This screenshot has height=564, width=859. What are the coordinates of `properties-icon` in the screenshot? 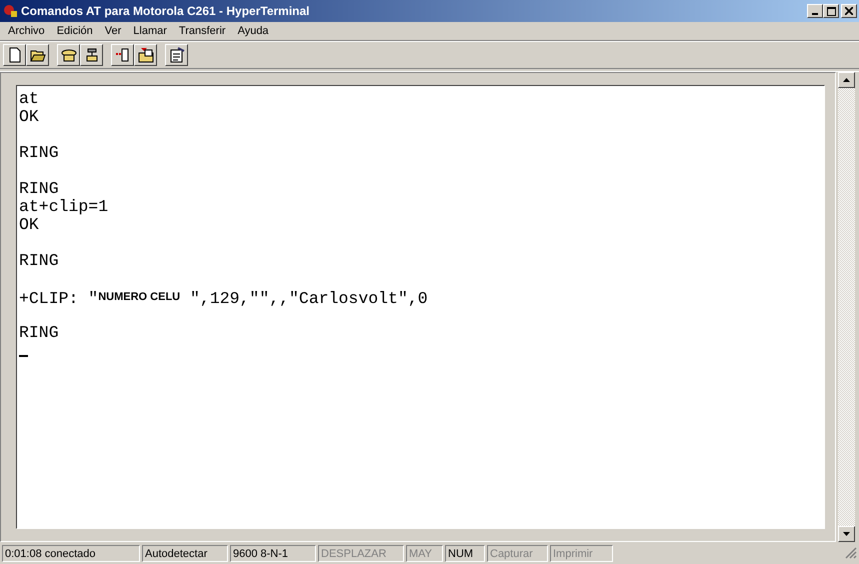 It's located at (176, 55).